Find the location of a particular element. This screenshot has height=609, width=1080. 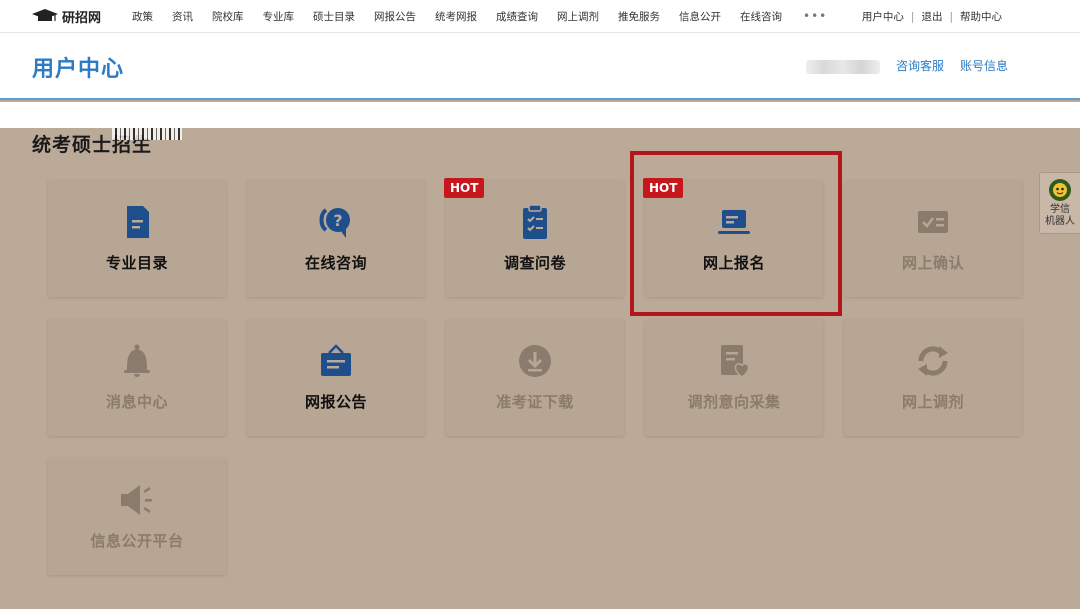

page-header: 用户中心 咨询客服 账号信息 is located at coordinates (540, 66).